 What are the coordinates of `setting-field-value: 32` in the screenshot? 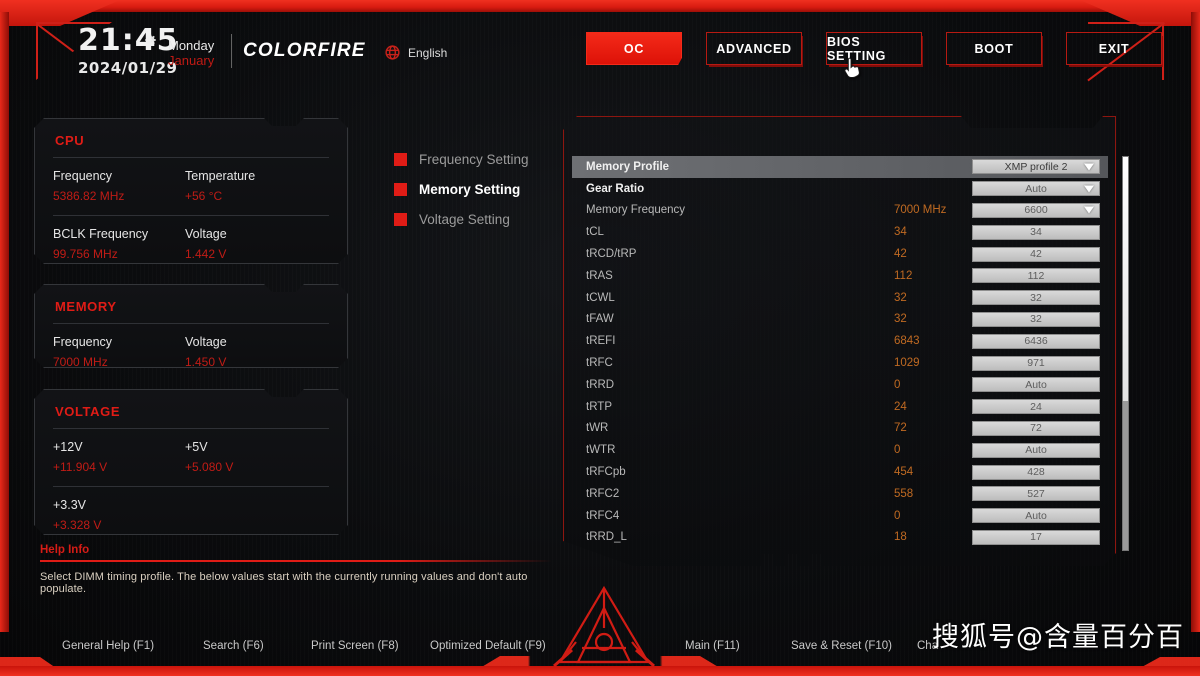 It's located at (1036, 319).